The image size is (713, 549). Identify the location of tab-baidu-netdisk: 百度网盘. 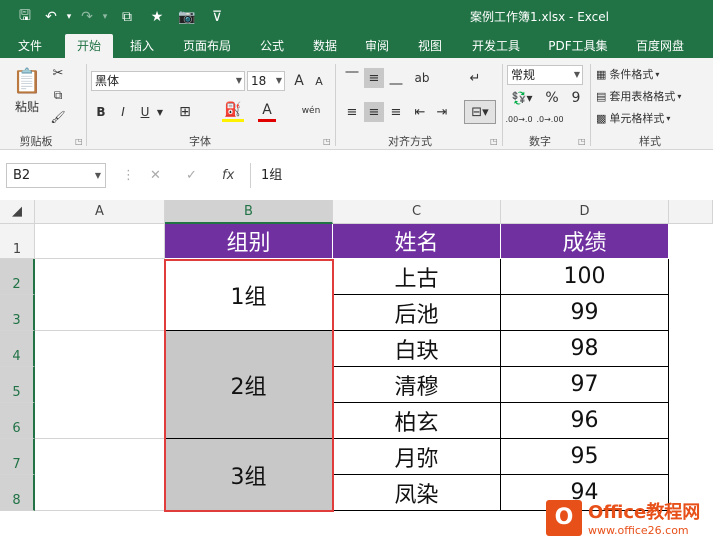
(660, 46).